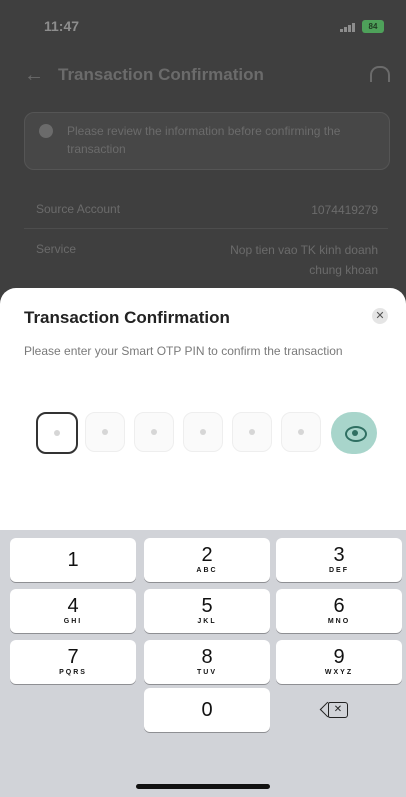 The width and height of the screenshot is (406, 797). I want to click on key-letters: MNO, so click(339, 621).